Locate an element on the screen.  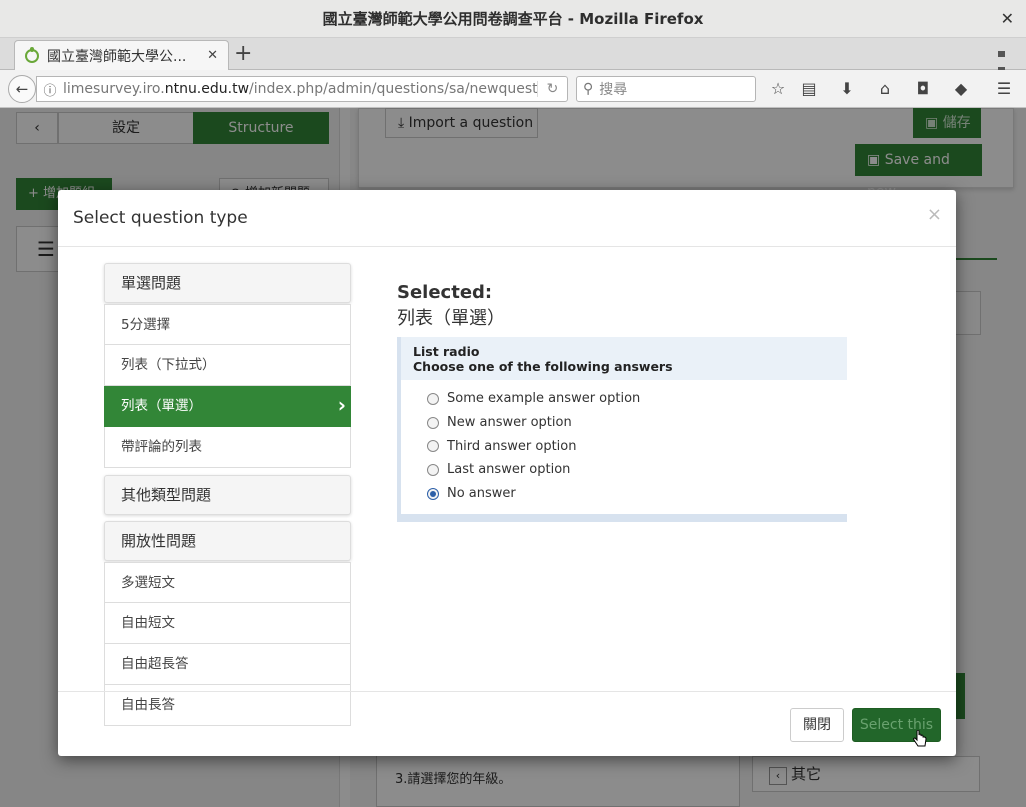
modal-close-icon: × is located at coordinates (934, 214).